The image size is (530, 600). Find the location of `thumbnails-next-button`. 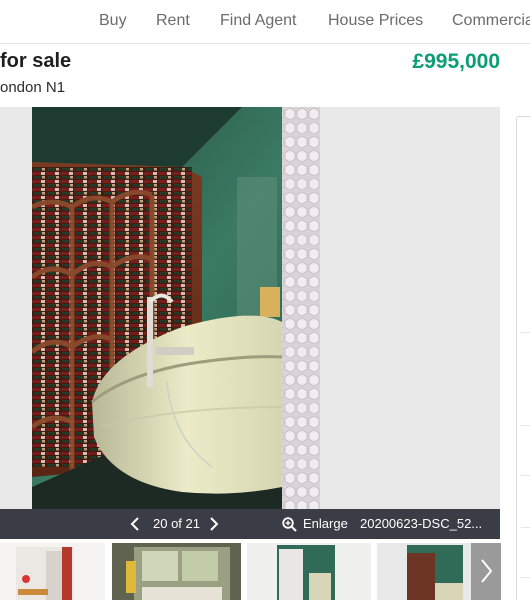

thumbnails-next-button is located at coordinates (486, 571).